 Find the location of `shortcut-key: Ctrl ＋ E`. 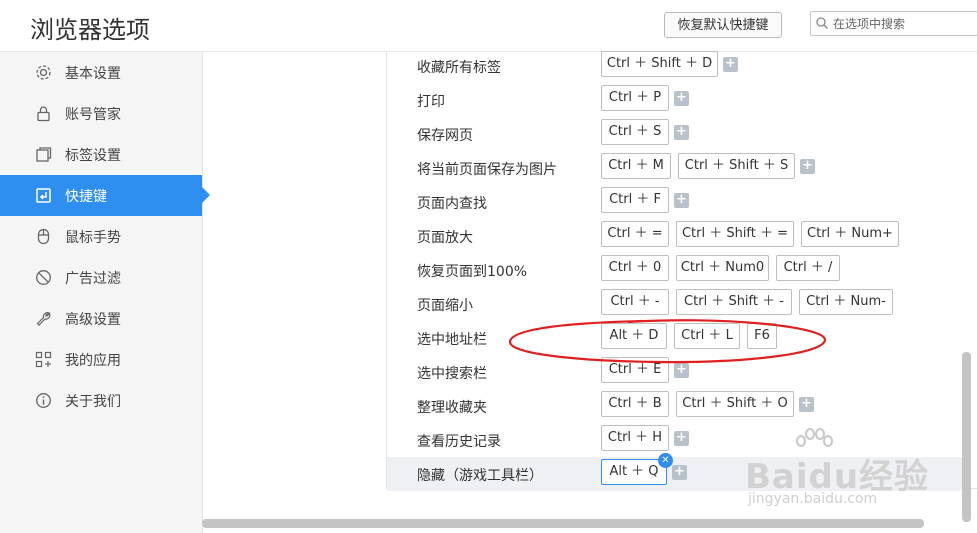

shortcut-key: Ctrl ＋ E is located at coordinates (635, 370).